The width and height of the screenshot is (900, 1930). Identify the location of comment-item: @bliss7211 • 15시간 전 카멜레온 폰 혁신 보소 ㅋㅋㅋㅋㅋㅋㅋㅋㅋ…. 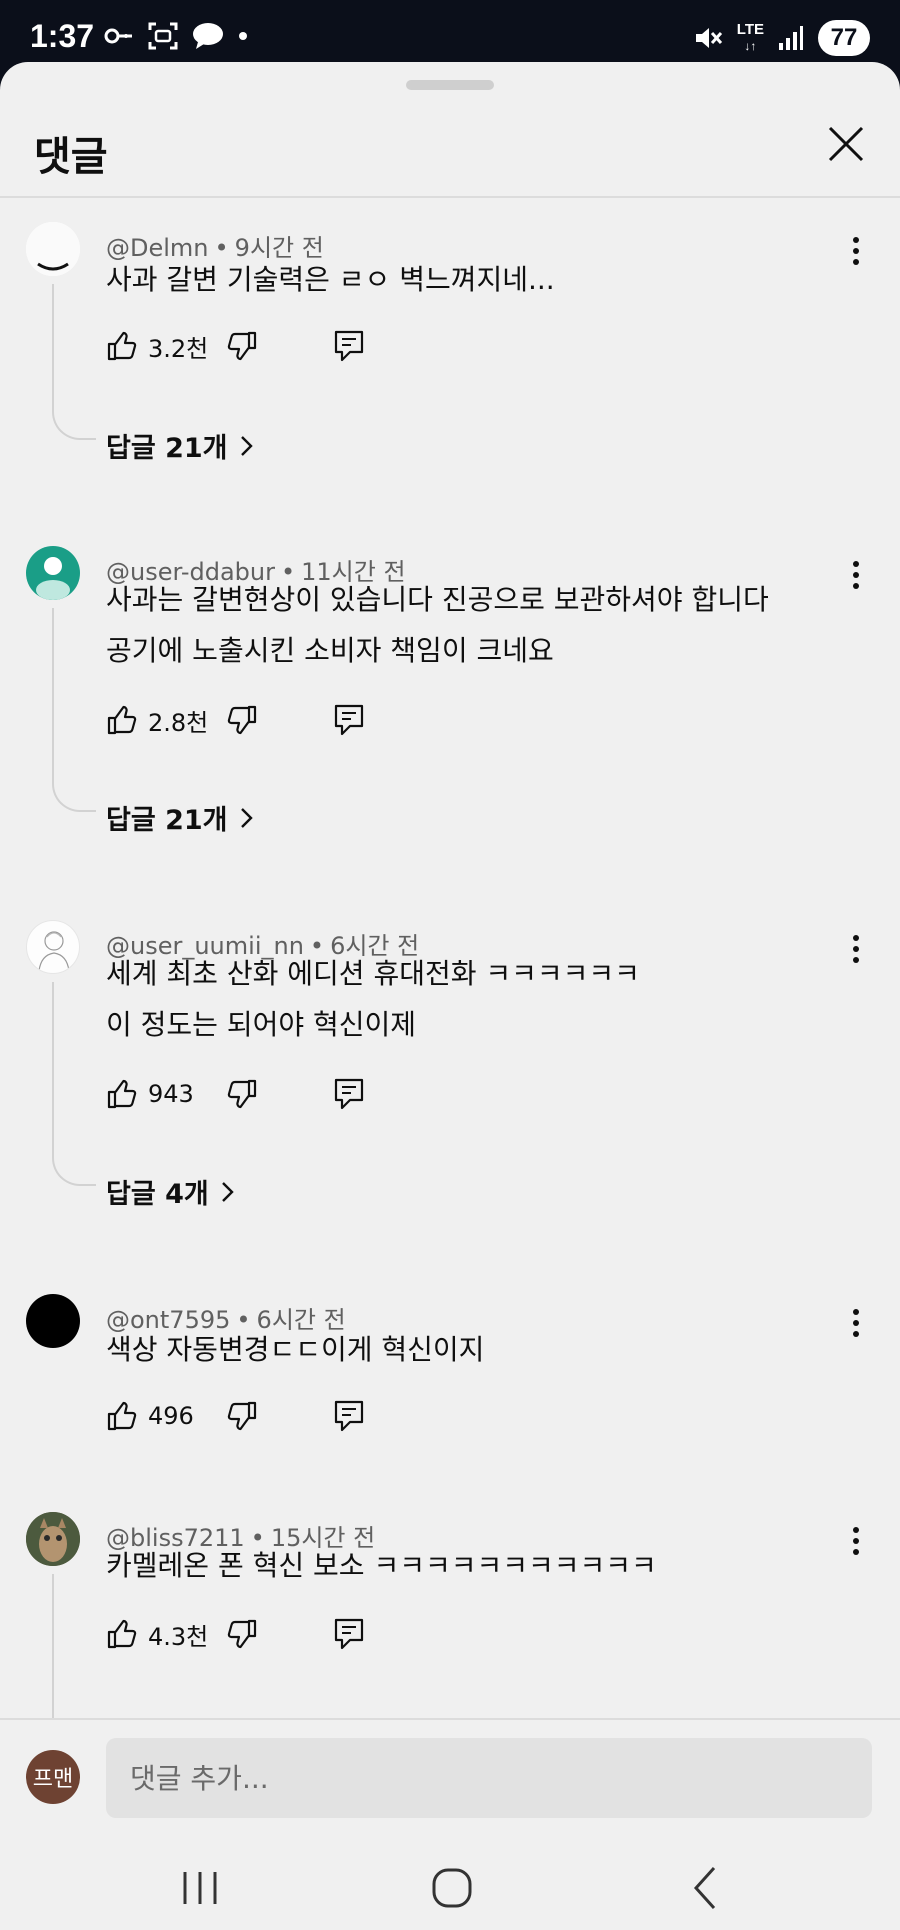
(450, 1604).